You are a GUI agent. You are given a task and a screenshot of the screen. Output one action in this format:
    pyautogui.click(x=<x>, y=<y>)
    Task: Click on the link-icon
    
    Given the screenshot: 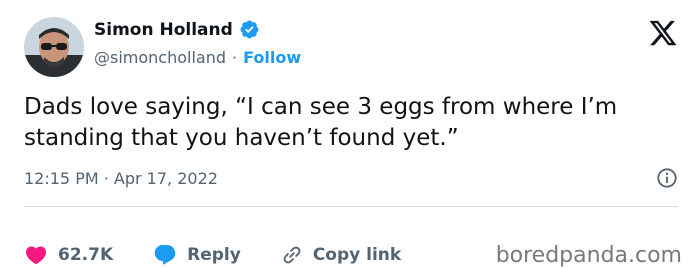 What is the action you would take?
    pyautogui.click(x=292, y=255)
    